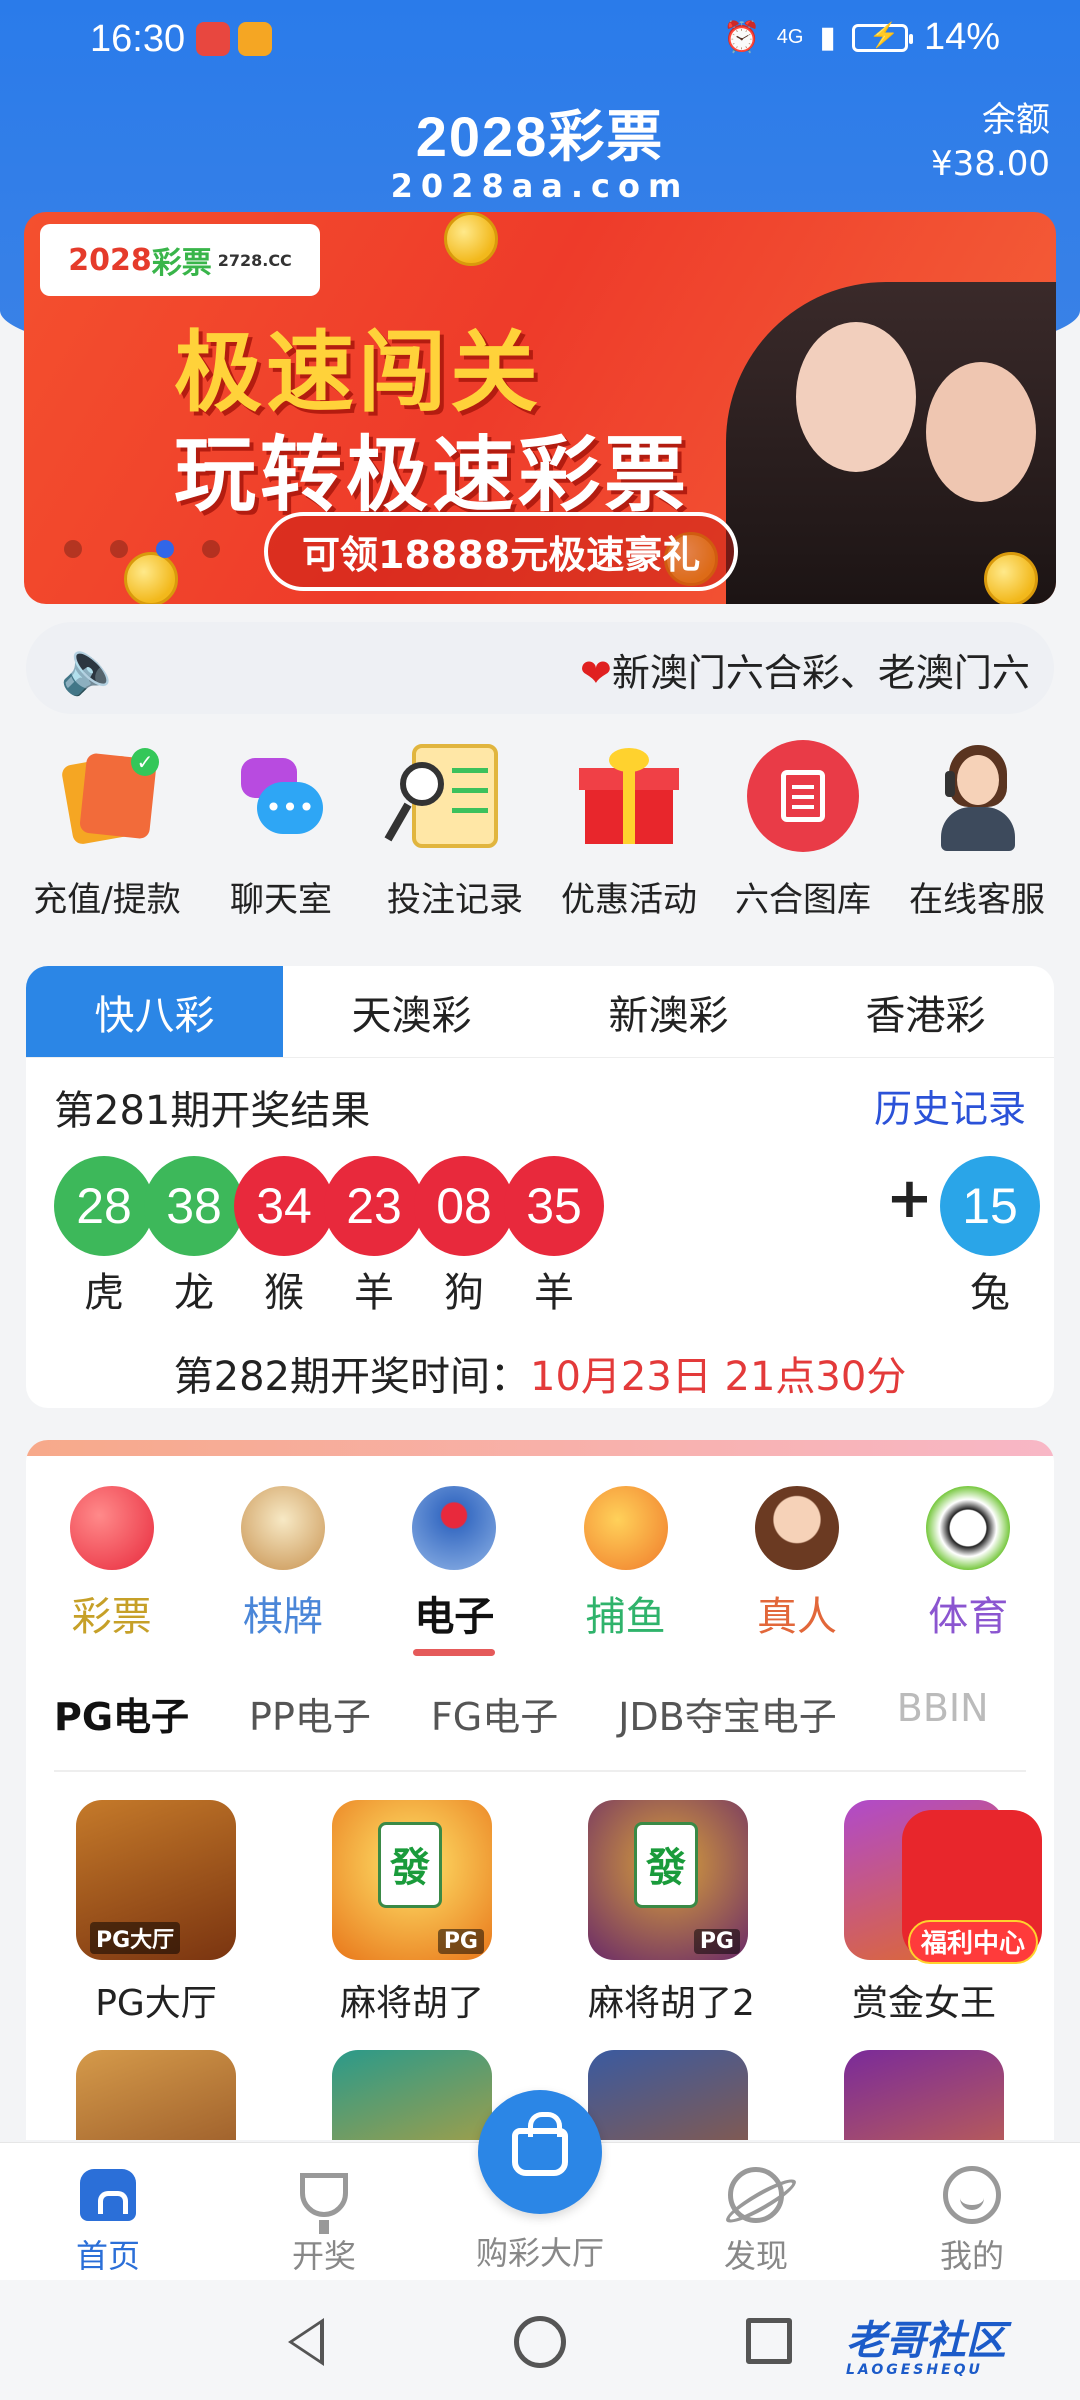 Image resolution: width=1080 pixels, height=2400 pixels. What do you see at coordinates (411, 2003) in the screenshot?
I see `game-label: 麻将胡了` at bounding box center [411, 2003].